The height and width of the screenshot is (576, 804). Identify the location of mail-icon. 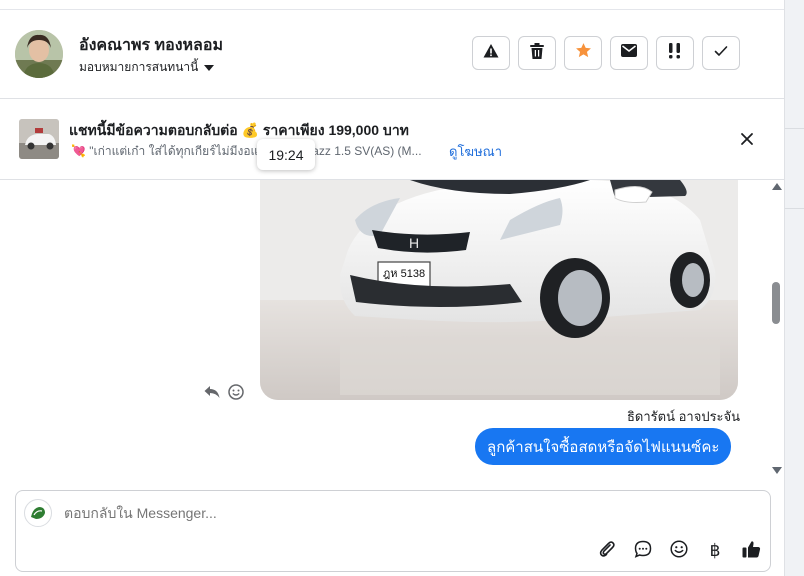
(629, 53).